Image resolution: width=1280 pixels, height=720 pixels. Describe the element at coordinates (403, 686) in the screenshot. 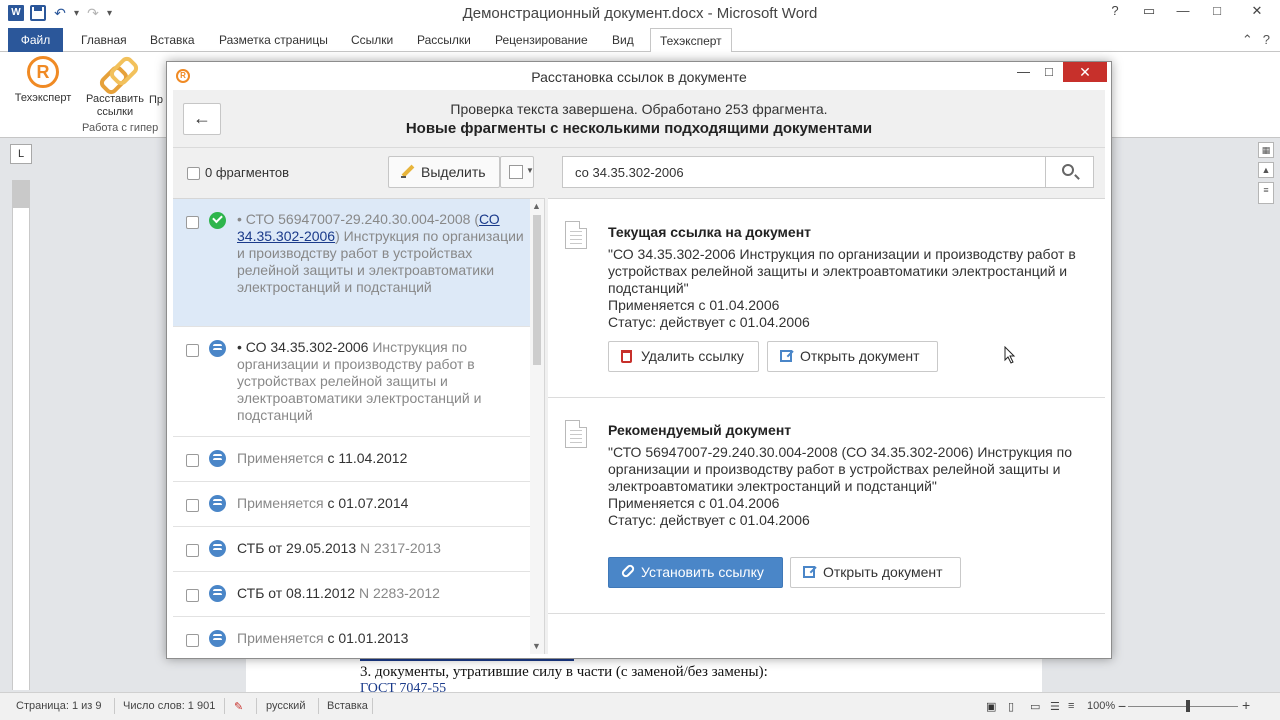

I see `document-link: ГОСТ 7047-55` at that location.